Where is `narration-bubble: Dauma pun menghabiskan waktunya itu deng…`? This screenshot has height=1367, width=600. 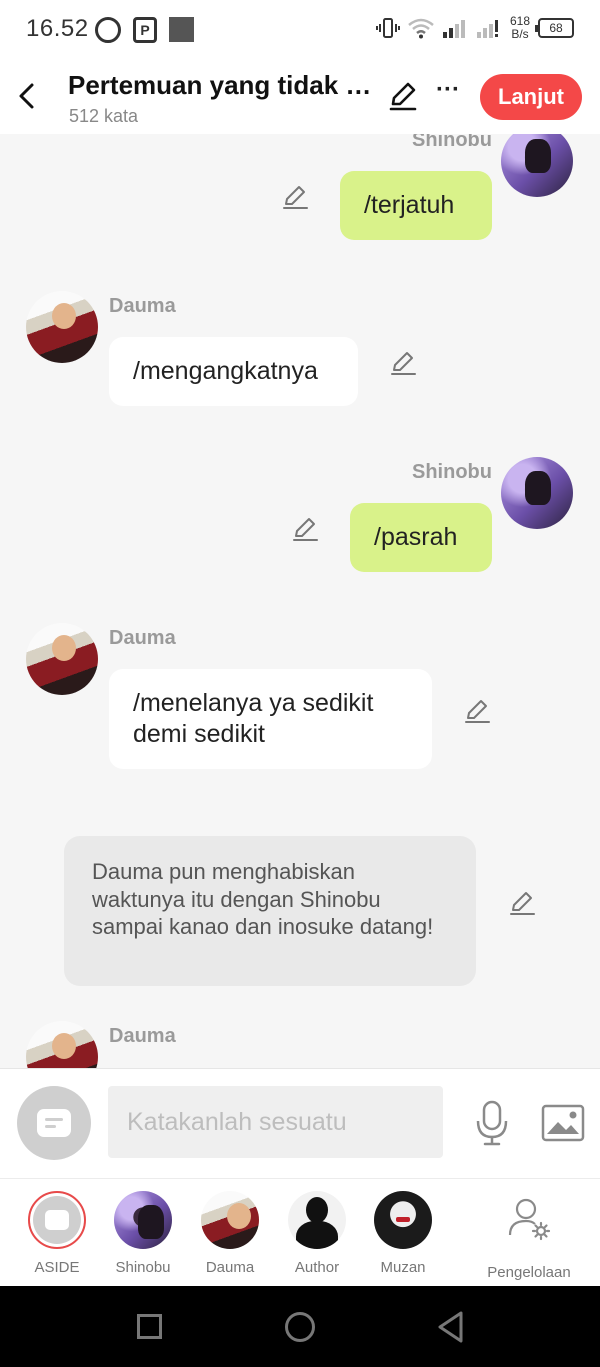
narration-bubble: Dauma pun menghabiskan waktunya itu deng… is located at coordinates (270, 911).